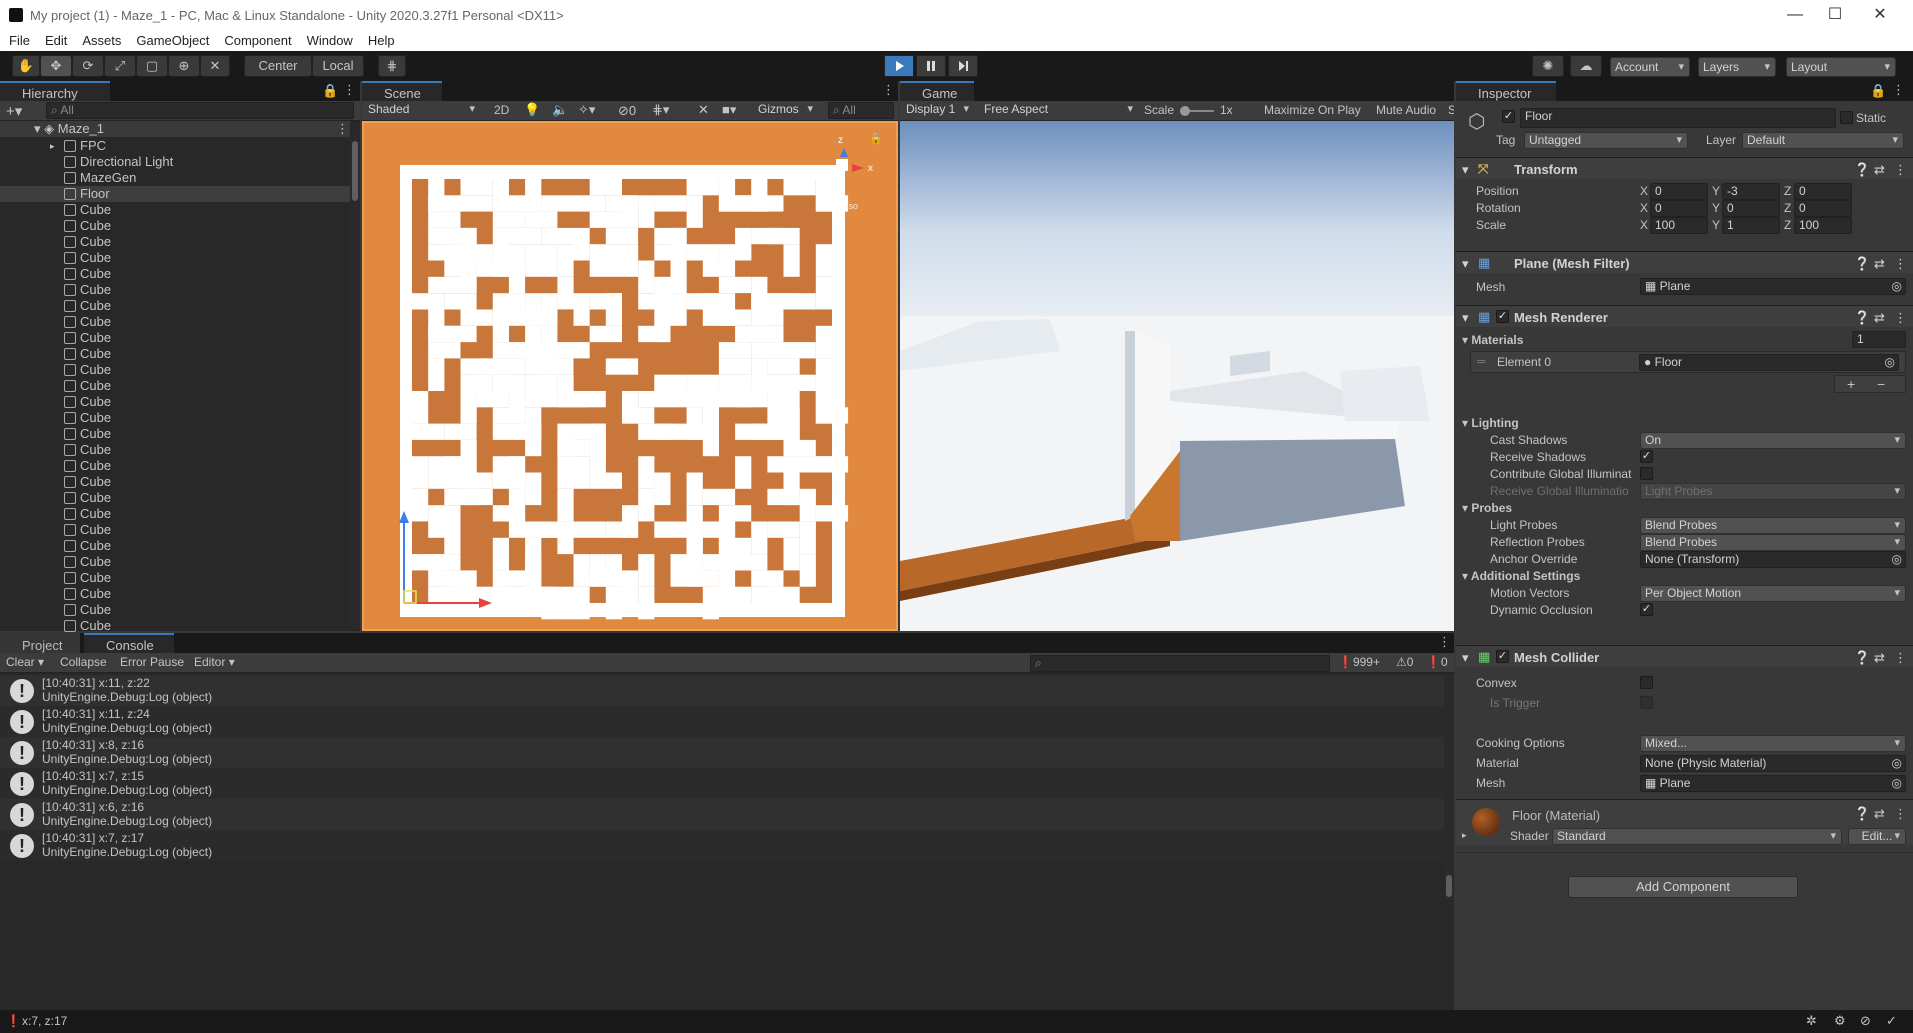 The width and height of the screenshot is (1913, 1033). Describe the element at coordinates (1773, 440) in the screenshot. I see `cast-shadows-dropdown: On` at that location.